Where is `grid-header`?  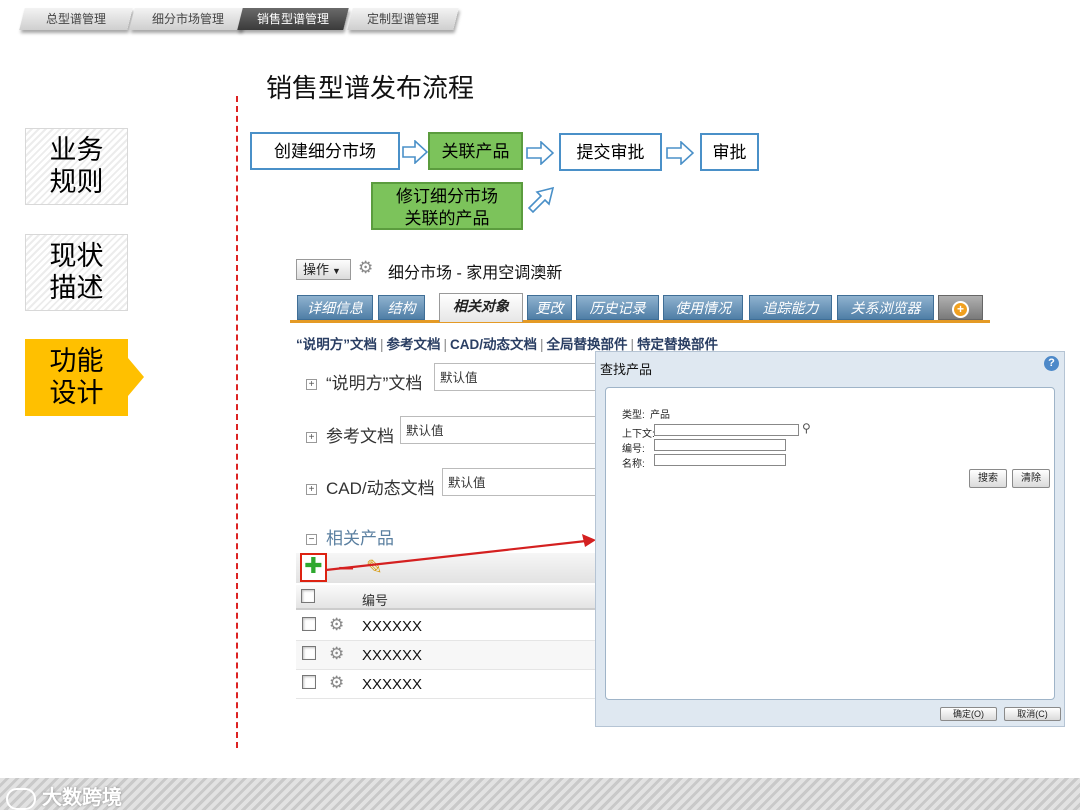 grid-header is located at coordinates (446, 597).